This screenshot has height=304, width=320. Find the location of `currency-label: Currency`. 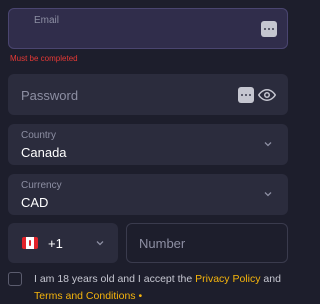

currency-label: Currency is located at coordinates (41, 185).